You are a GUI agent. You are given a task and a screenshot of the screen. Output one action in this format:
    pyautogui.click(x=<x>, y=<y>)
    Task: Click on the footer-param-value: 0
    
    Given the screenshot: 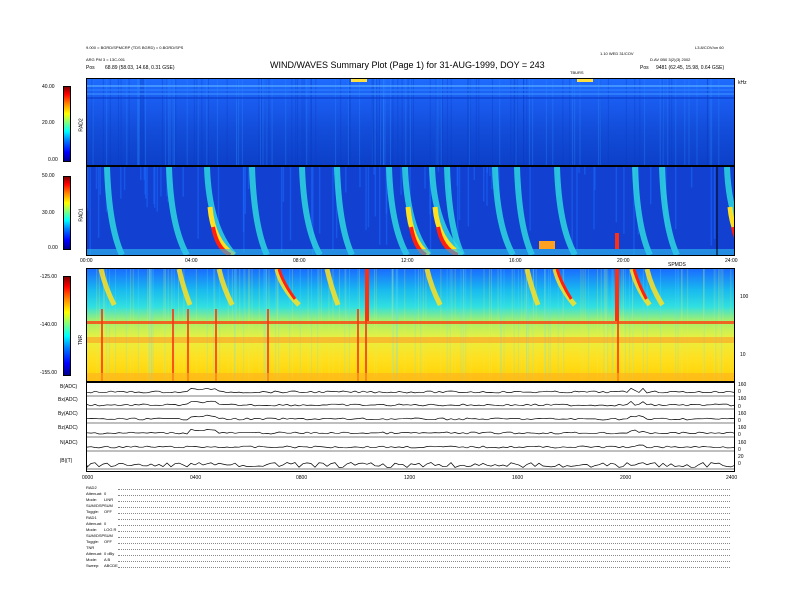 What is the action you would take?
    pyautogui.click(x=105, y=523)
    